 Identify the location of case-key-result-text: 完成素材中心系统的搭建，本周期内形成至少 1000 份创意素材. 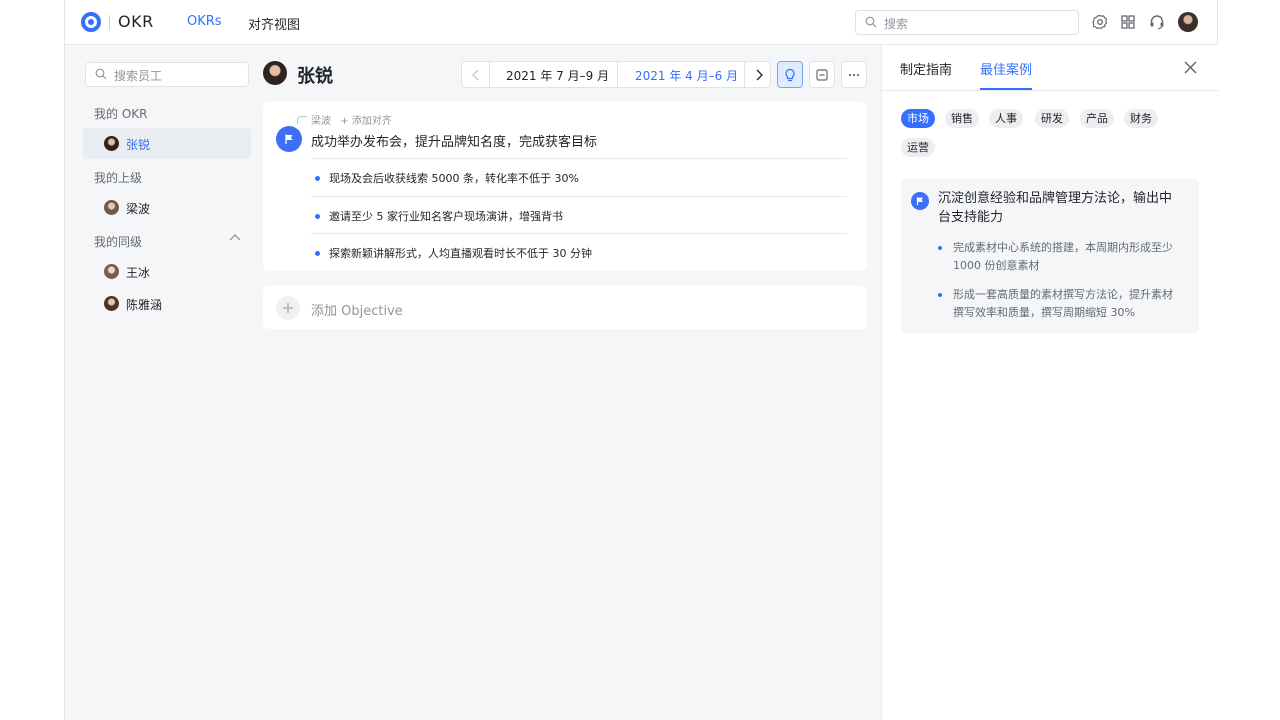
(1063, 256).